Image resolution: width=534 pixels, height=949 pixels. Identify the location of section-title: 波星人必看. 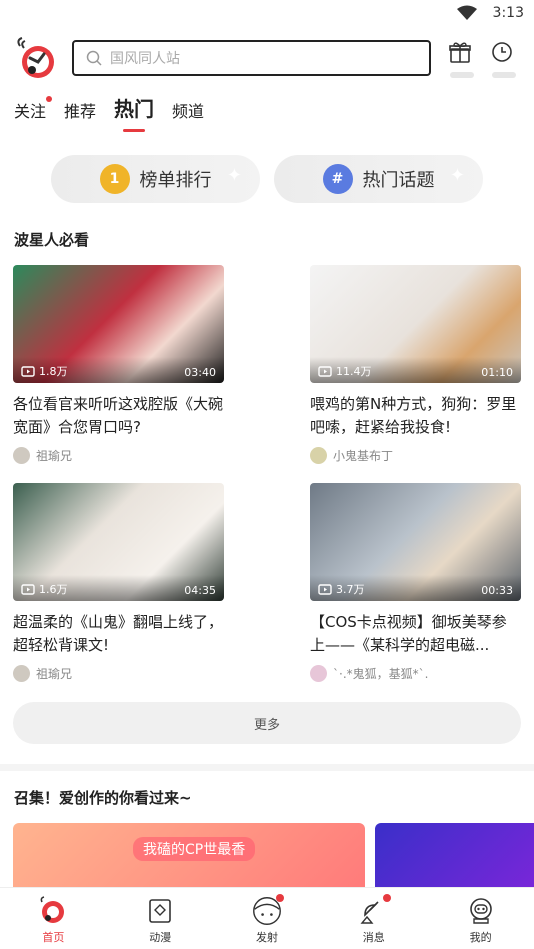
(52, 240).